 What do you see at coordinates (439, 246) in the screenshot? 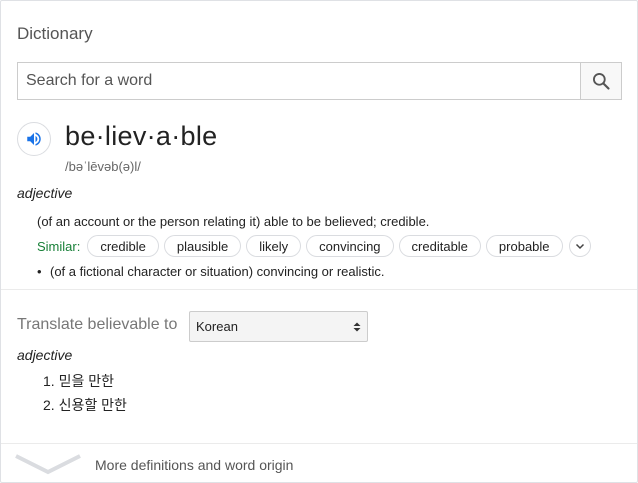
I see `similar-chip-creditable: creditable` at bounding box center [439, 246].